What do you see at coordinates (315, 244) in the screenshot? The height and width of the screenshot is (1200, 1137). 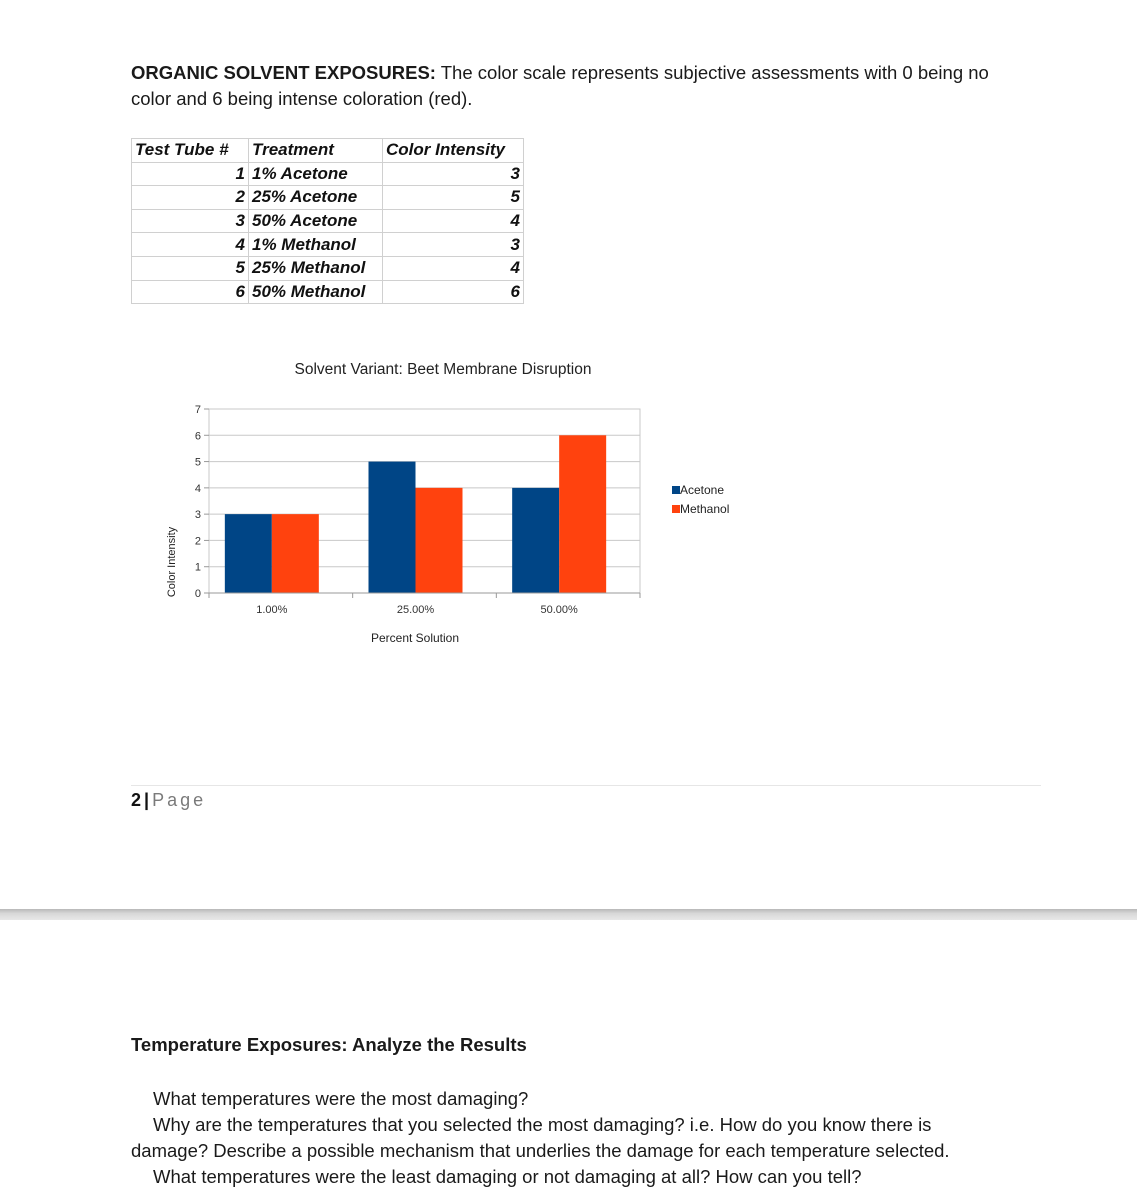 I see `cell-treatment: 1% Methanol` at bounding box center [315, 244].